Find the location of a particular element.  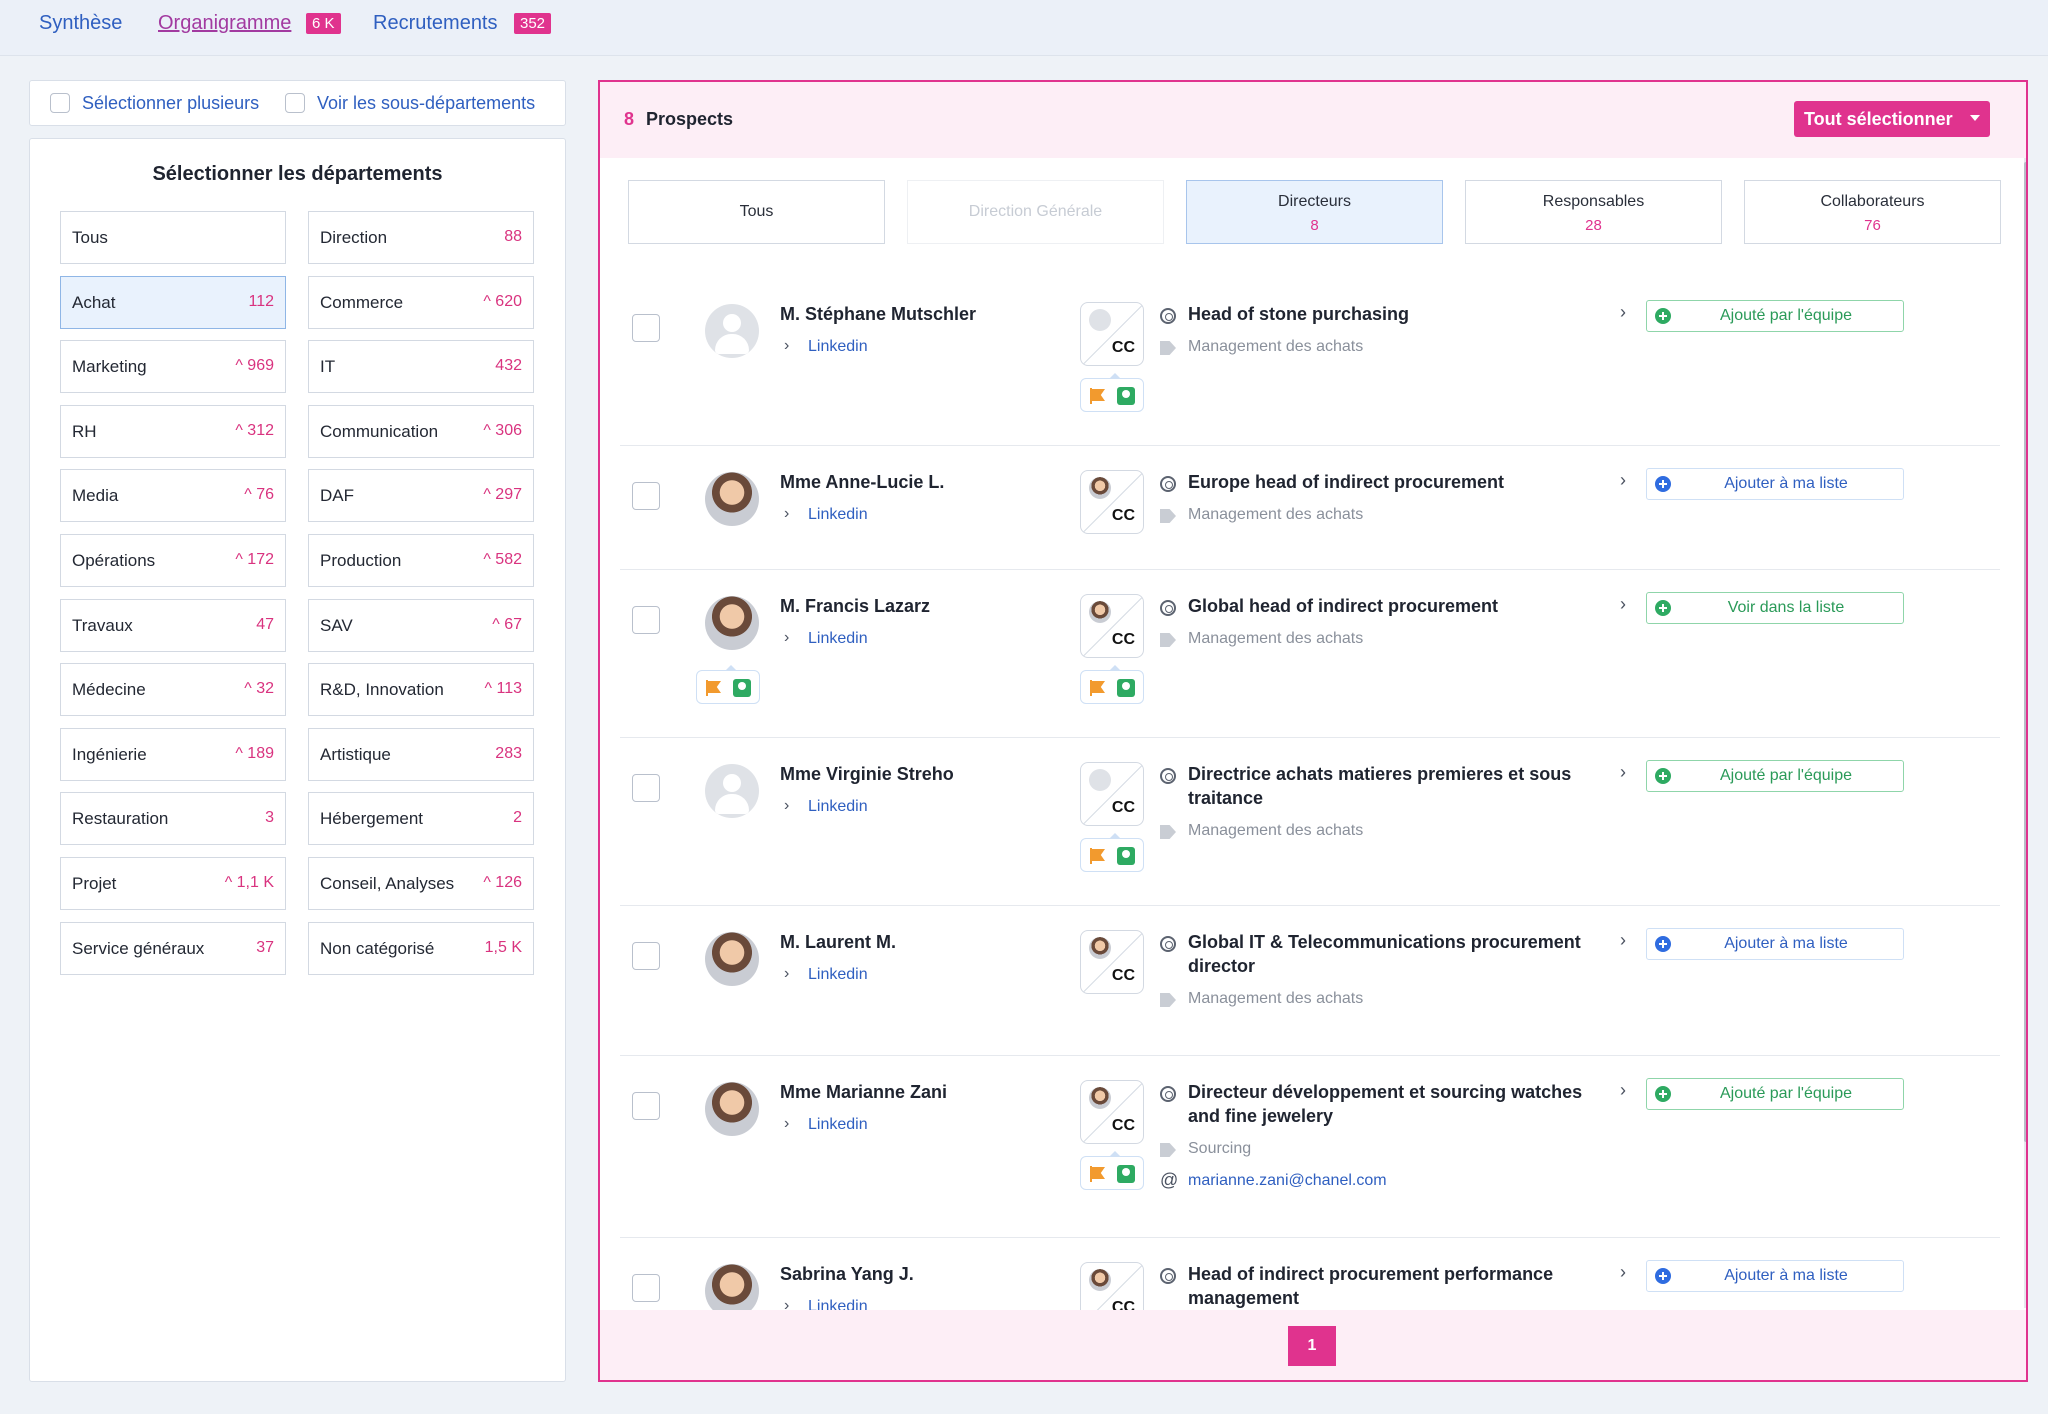

filter-tab-directeurs: Directeurs 8 is located at coordinates (1314, 212).